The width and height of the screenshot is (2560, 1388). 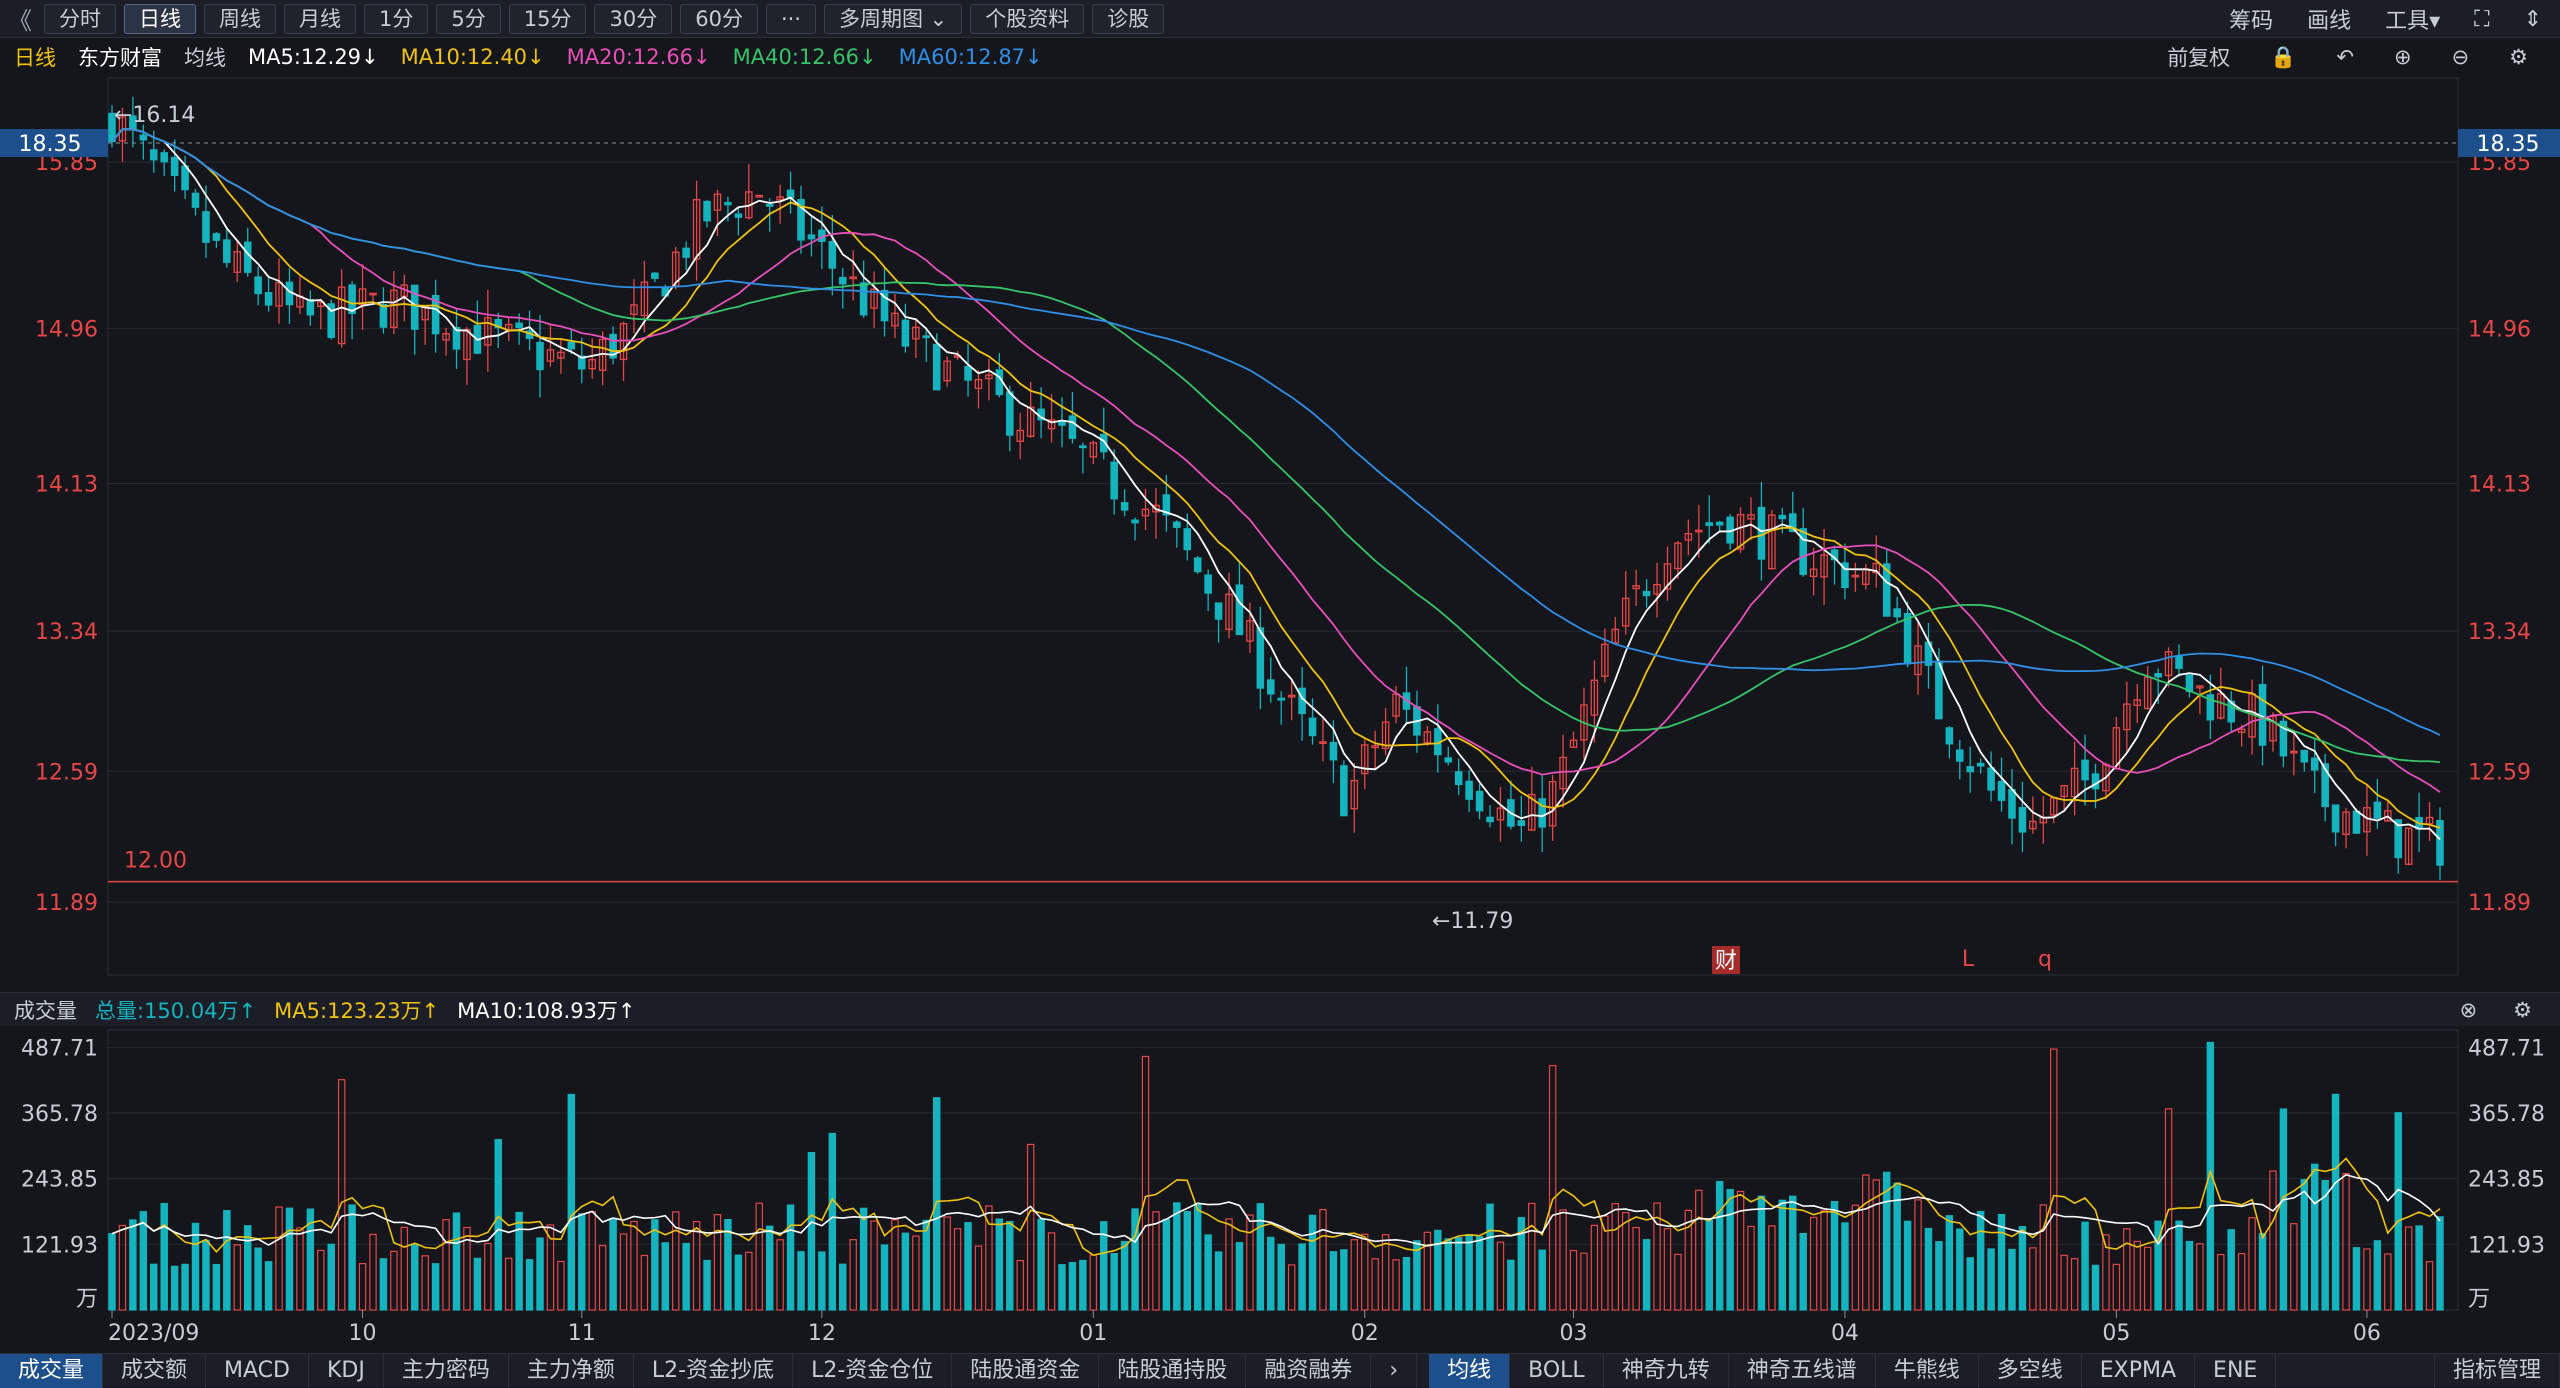 What do you see at coordinates (52, 1370) in the screenshot?
I see `indicator-tab-0: 成交量` at bounding box center [52, 1370].